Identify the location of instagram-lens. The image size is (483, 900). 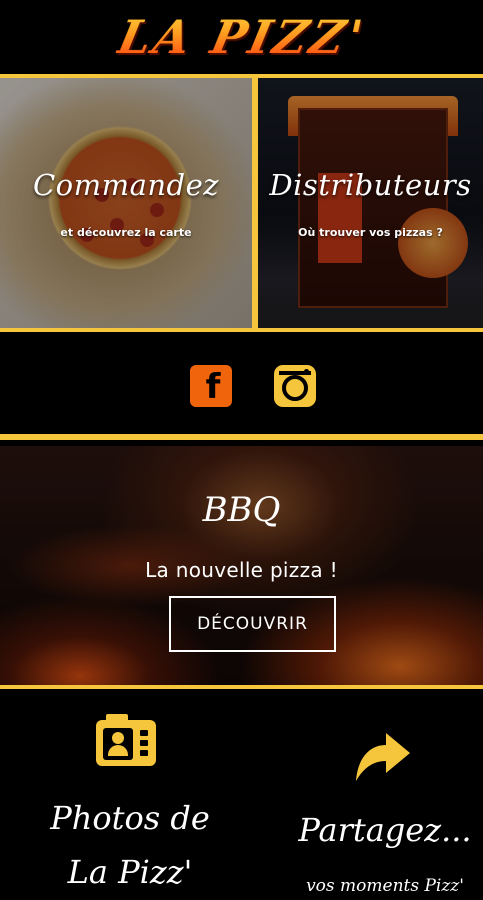
(295, 388).